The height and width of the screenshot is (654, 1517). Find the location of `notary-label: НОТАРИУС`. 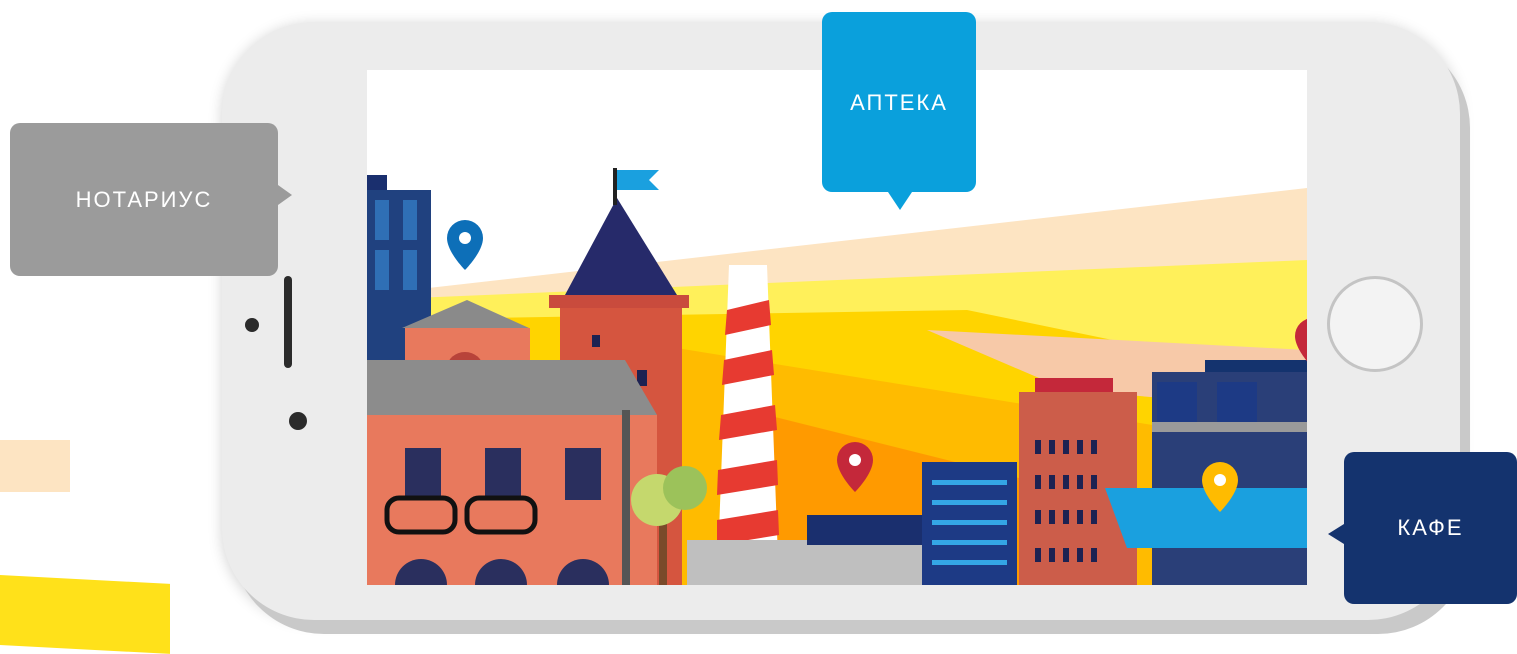

notary-label: НОТАРИУС is located at coordinates (144, 199).